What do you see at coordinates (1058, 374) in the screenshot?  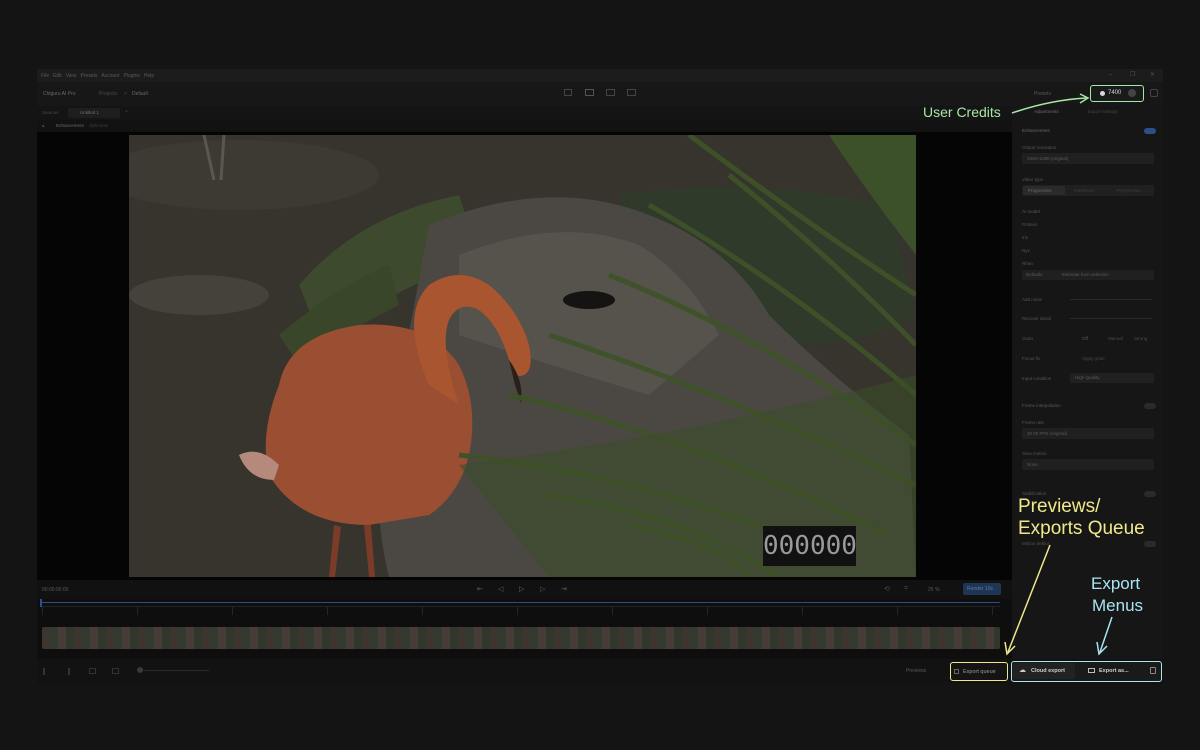 I see `annotation-arrows` at bounding box center [1058, 374].